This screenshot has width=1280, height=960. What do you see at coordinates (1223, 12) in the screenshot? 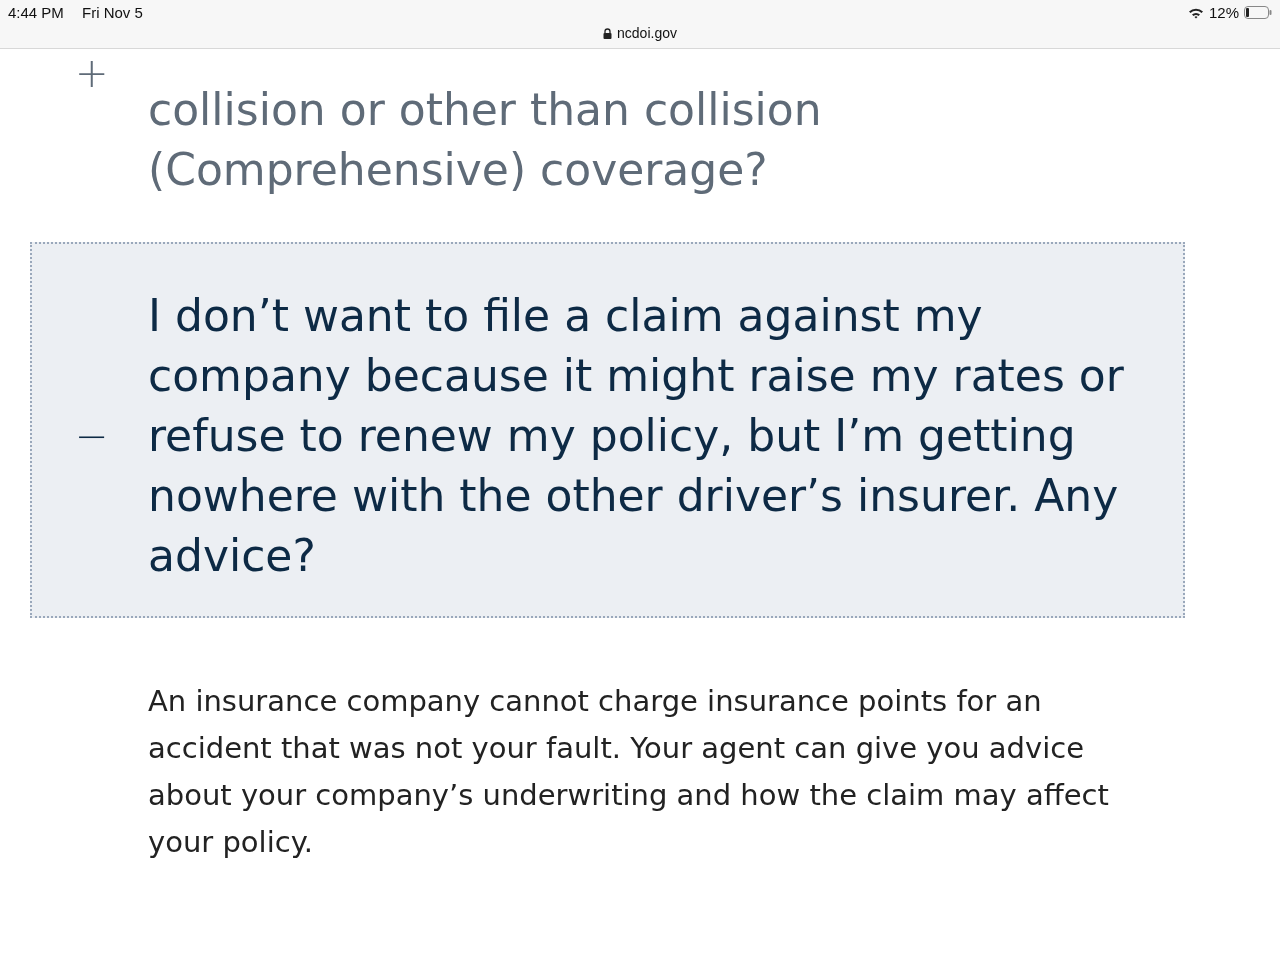
I see `battery-percent: 12%` at bounding box center [1223, 12].